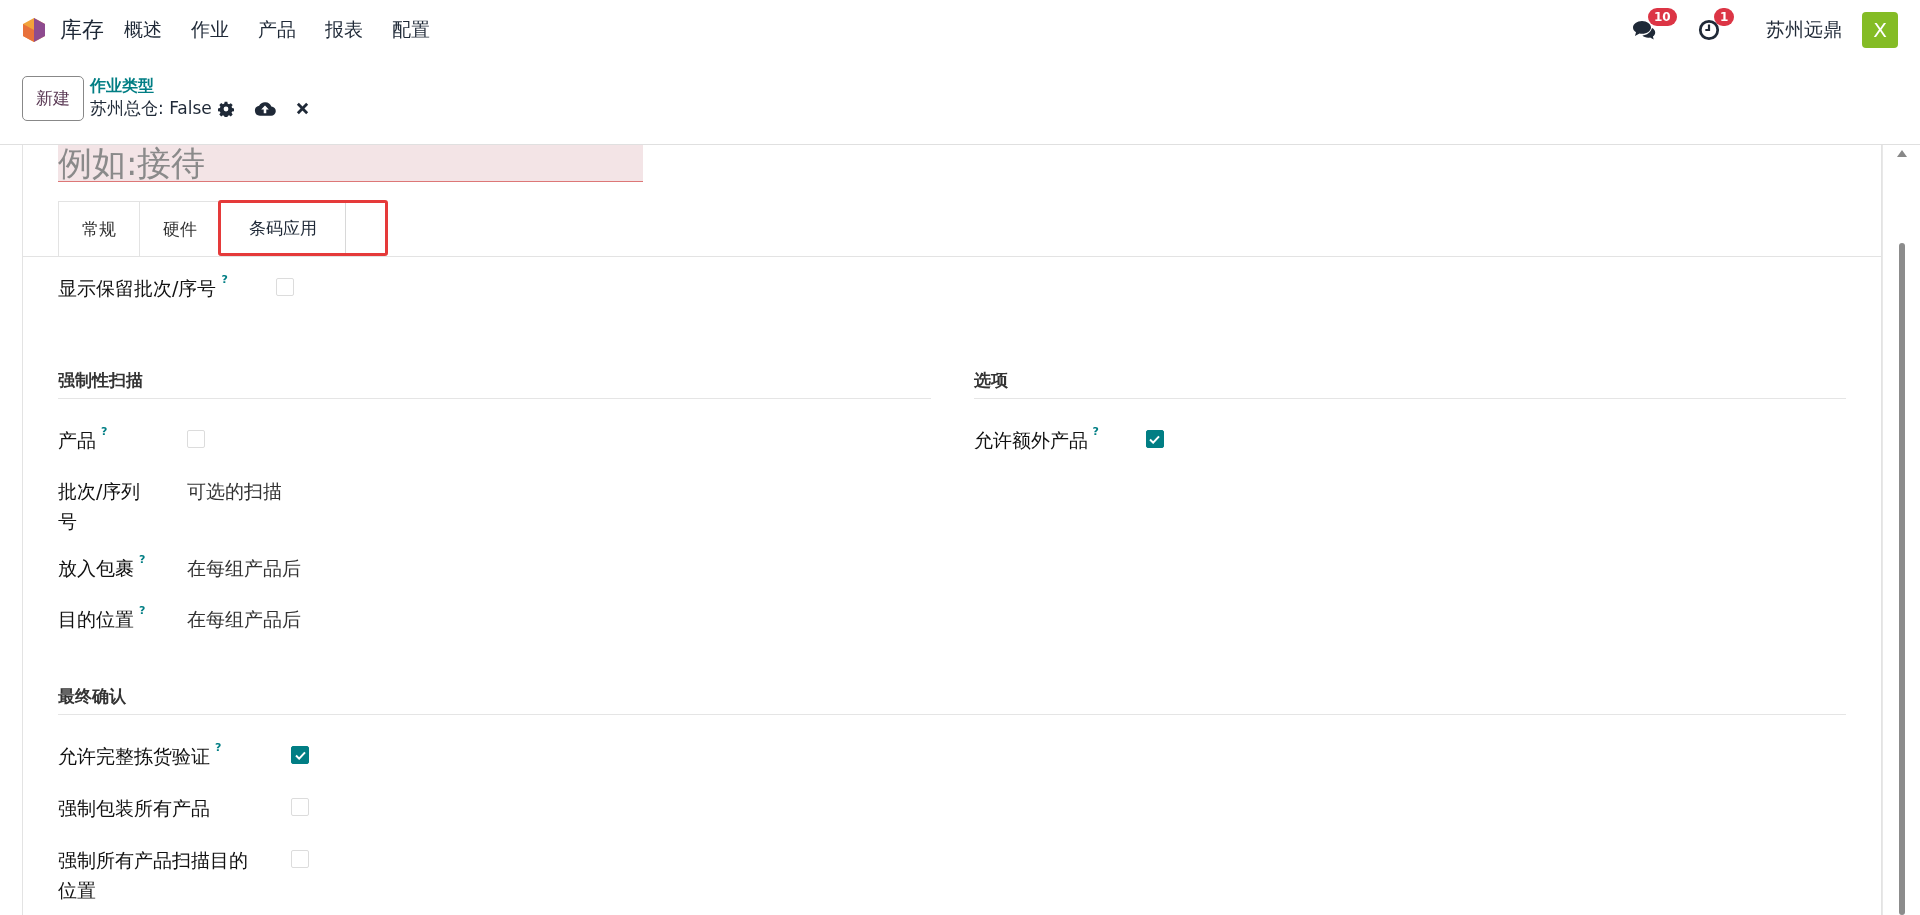 This screenshot has width=1920, height=915. I want to click on field-value: 可选的扫描, so click(234, 491).